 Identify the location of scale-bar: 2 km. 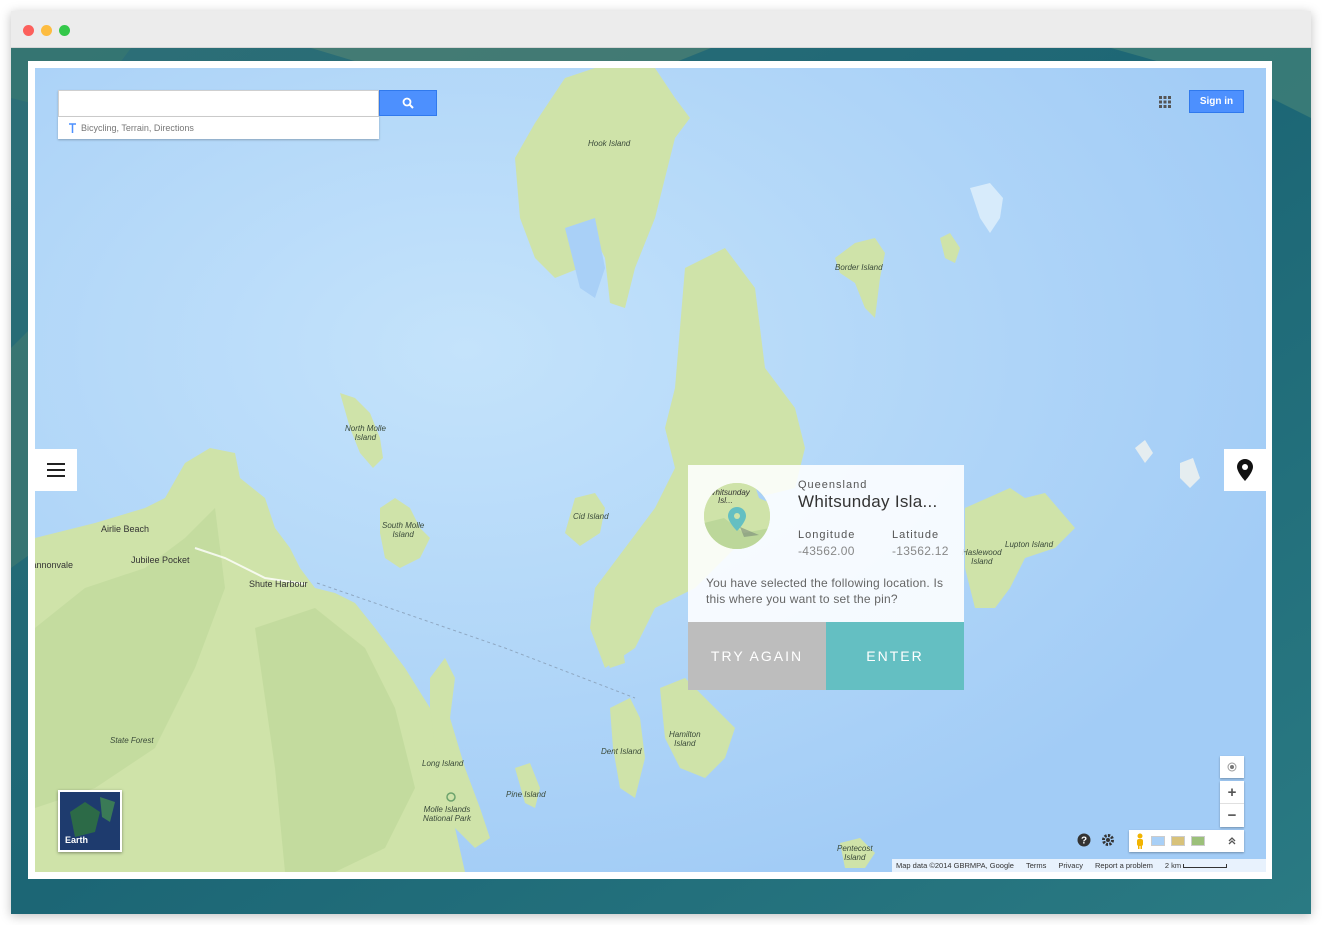
(1196, 865).